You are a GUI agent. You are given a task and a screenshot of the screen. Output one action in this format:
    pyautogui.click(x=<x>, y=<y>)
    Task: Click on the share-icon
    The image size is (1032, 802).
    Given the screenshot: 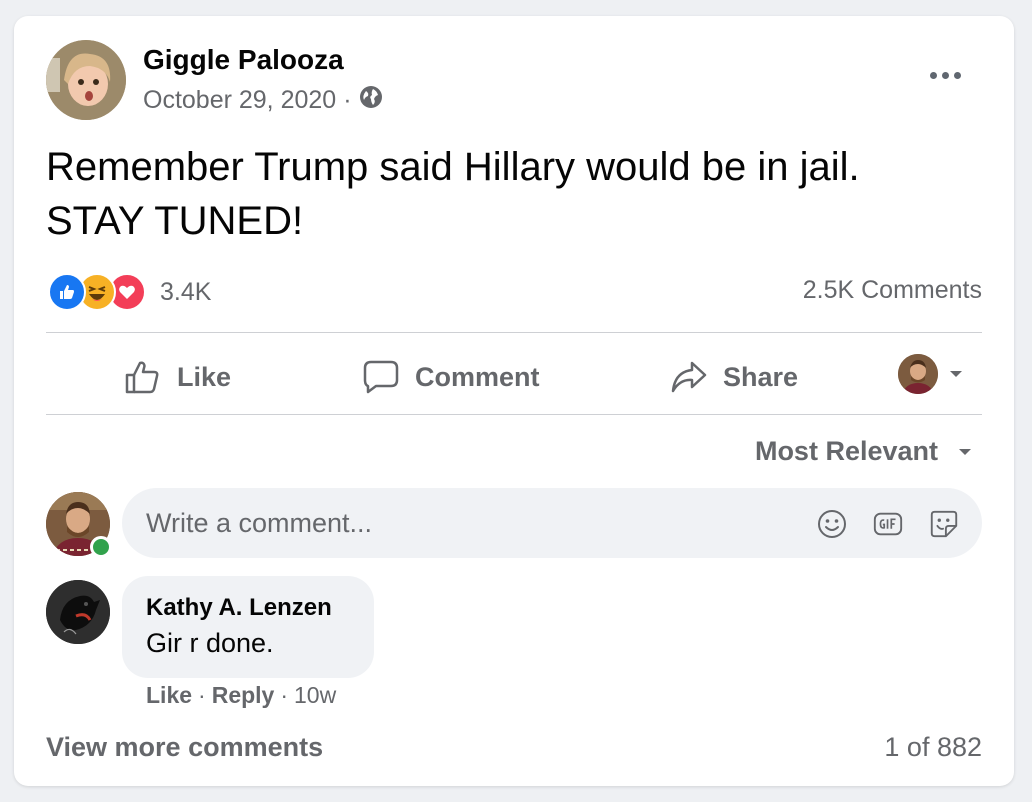 What is the action you would take?
    pyautogui.click(x=689, y=377)
    